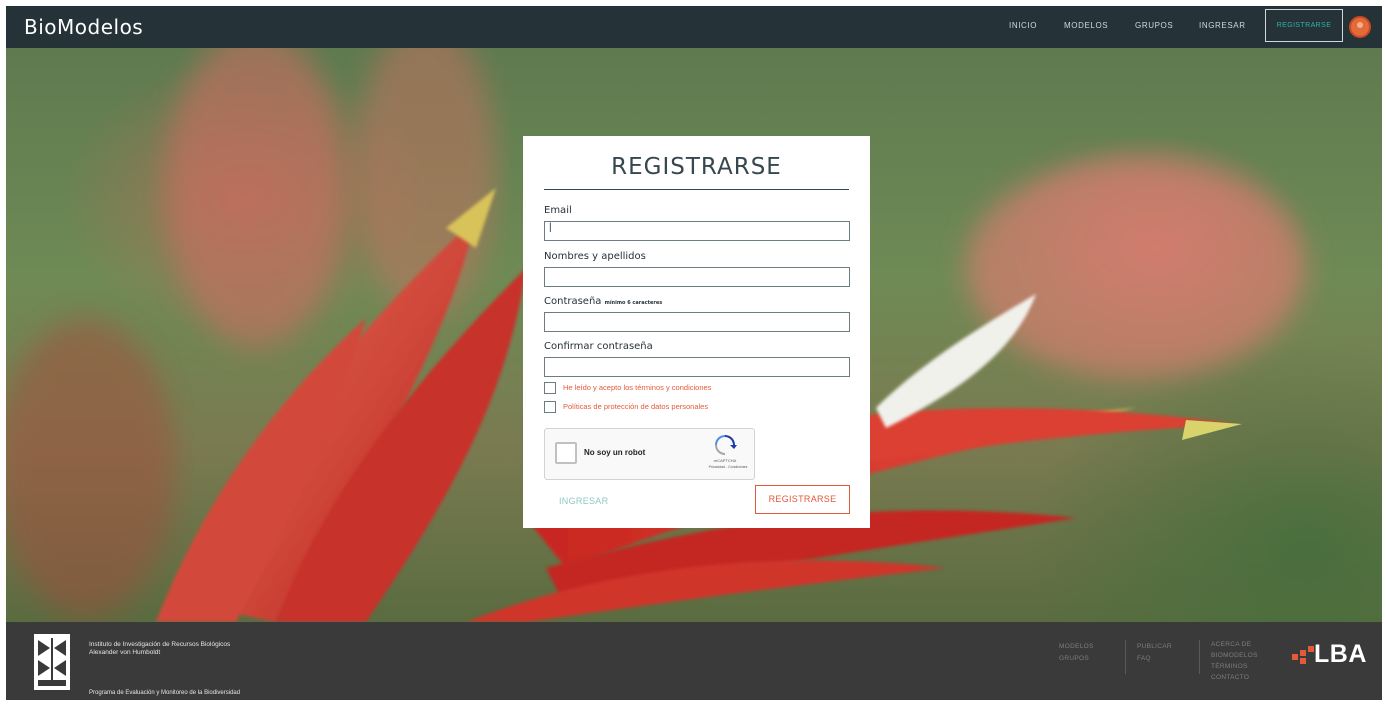 This screenshot has width=1388, height=706. I want to click on ingresar-link: INGRESAR, so click(583, 501).